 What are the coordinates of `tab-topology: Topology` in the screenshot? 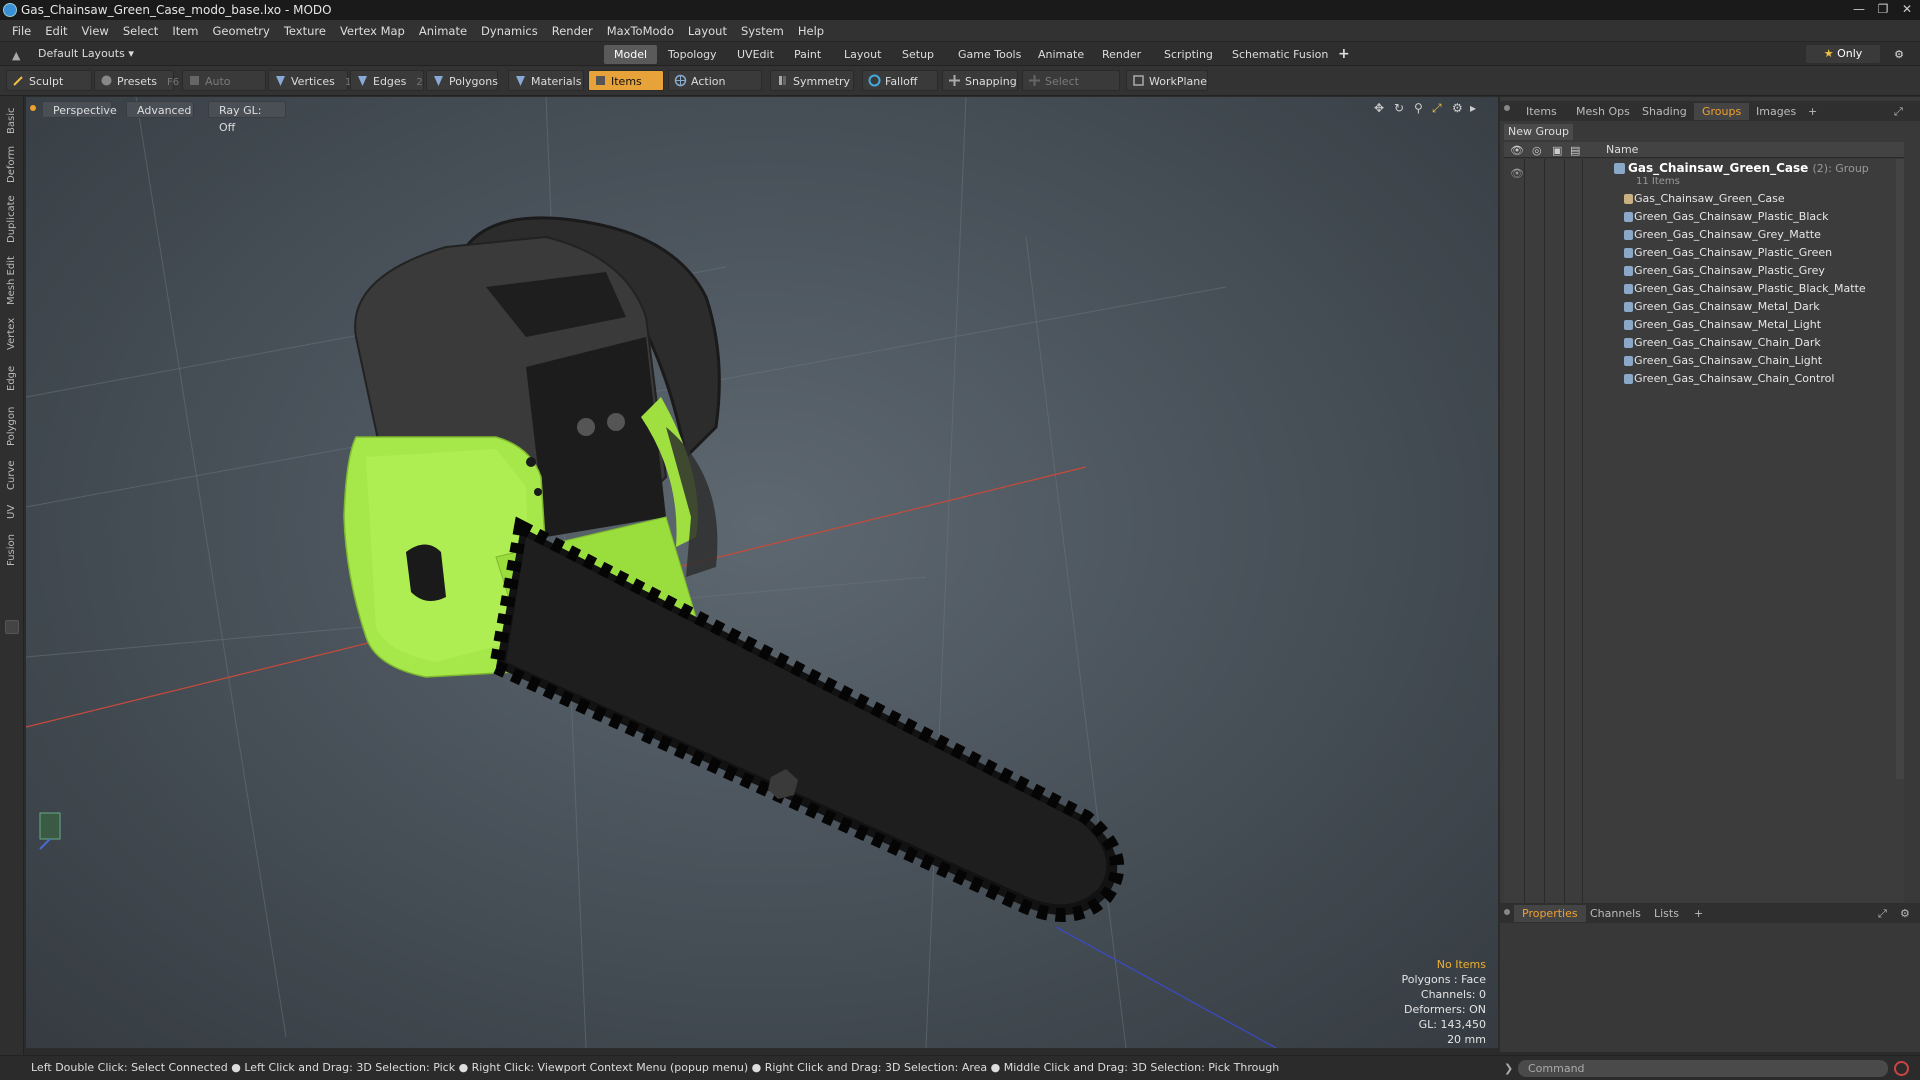 It's located at (692, 54).